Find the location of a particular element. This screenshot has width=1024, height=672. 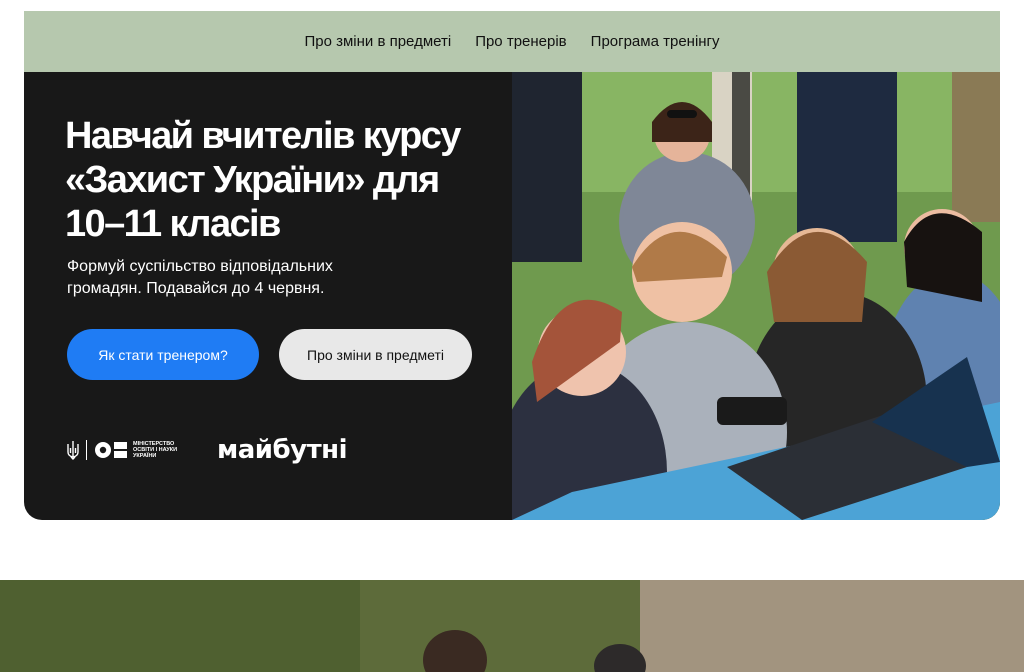

headline-line-3: 10–11 класів is located at coordinates (173, 224).